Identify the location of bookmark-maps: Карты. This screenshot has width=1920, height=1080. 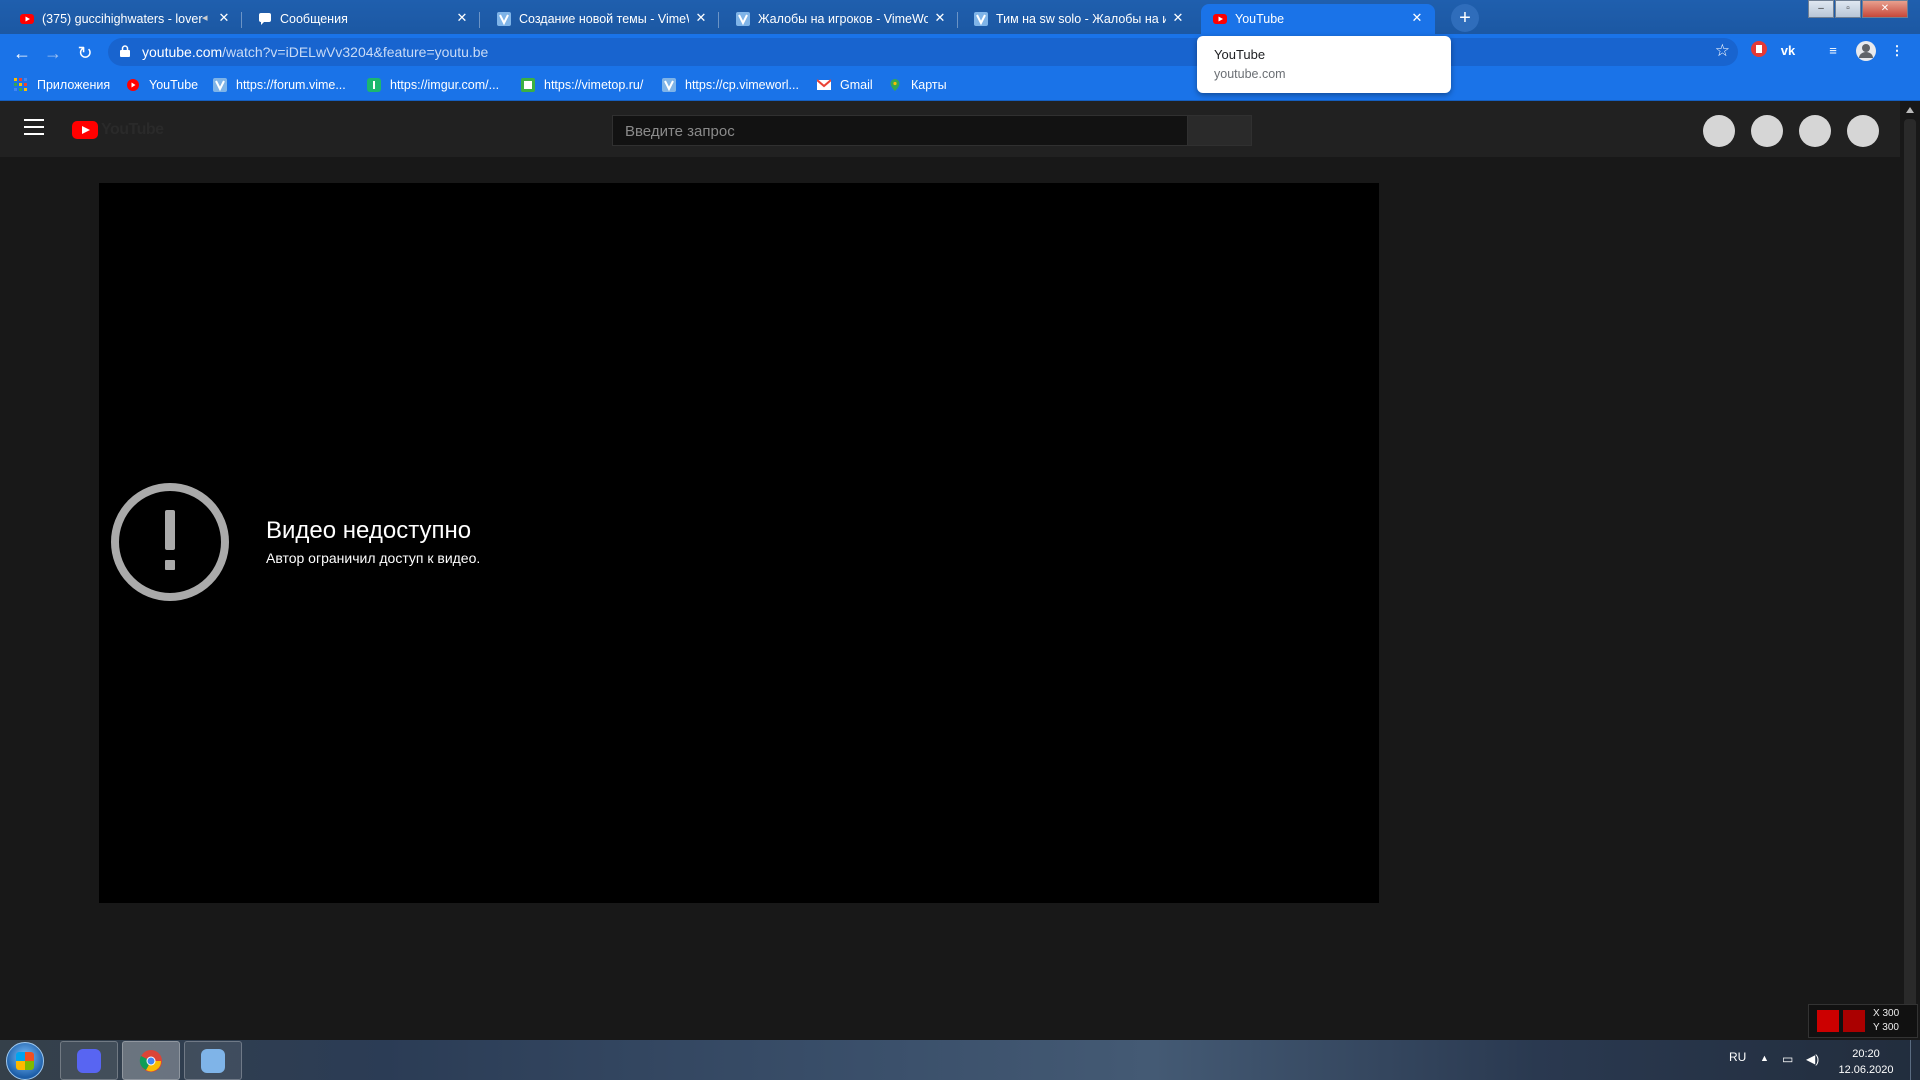
(917, 85).